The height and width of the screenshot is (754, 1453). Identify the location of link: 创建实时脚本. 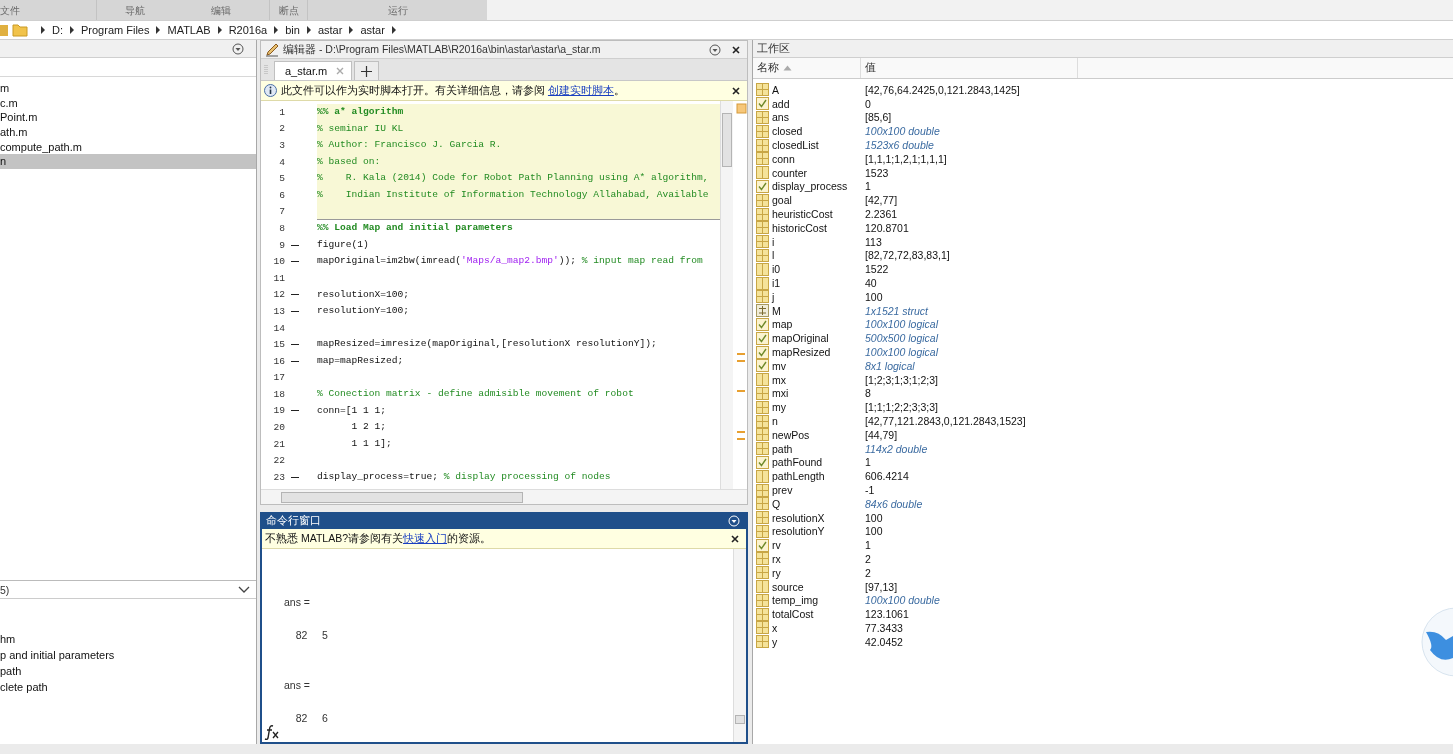
(580, 89).